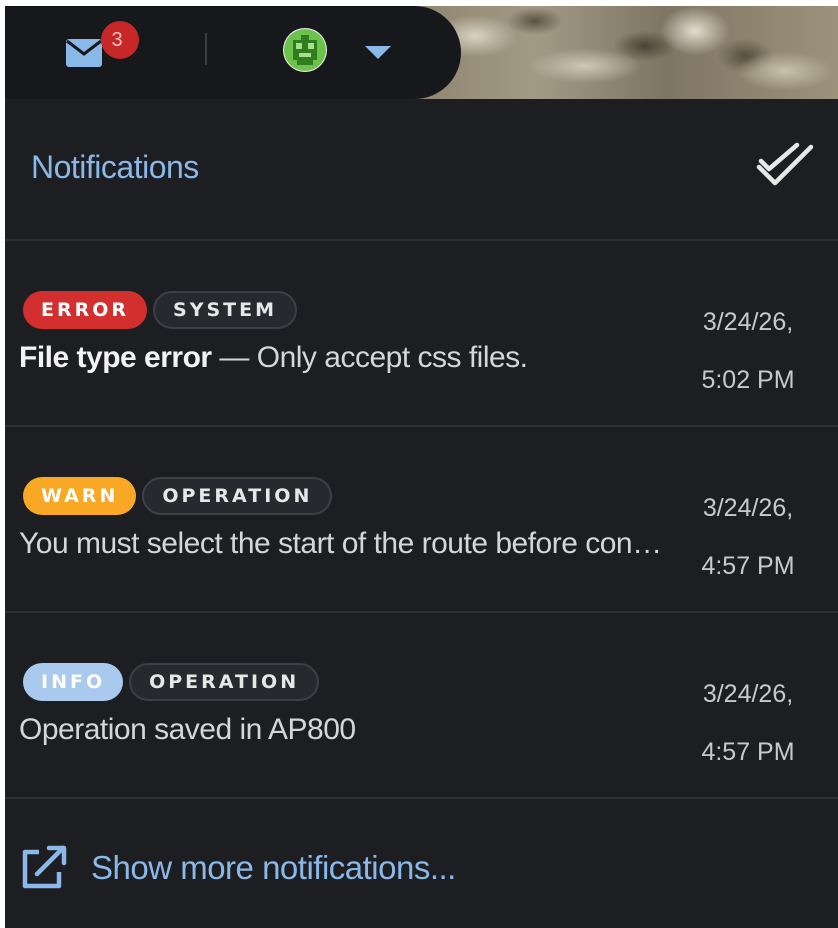  I want to click on toolbar-divider, so click(206, 49).